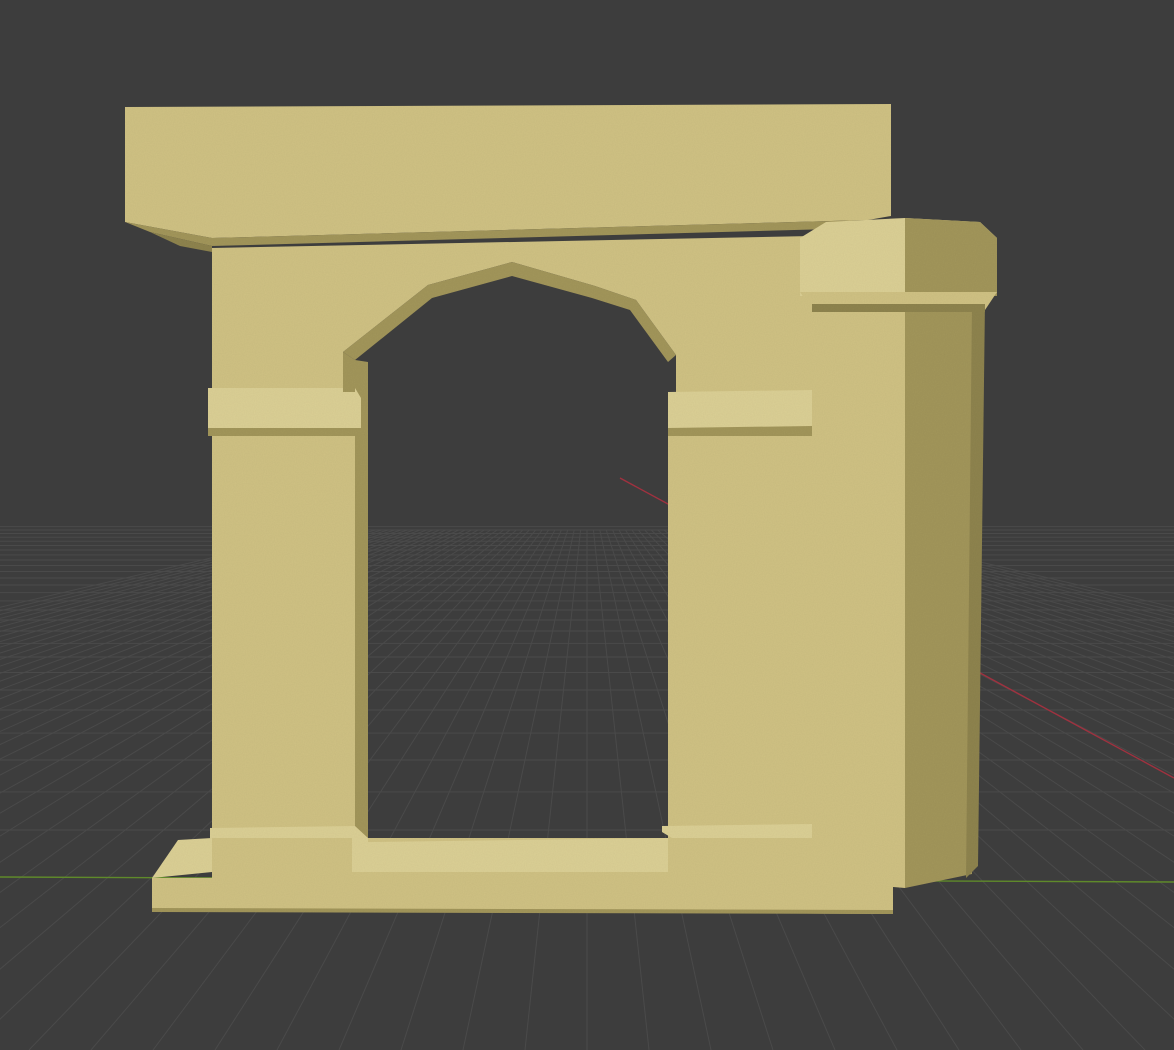  Describe the element at coordinates (508, 178) in the screenshot. I see `lintel-slab` at that location.